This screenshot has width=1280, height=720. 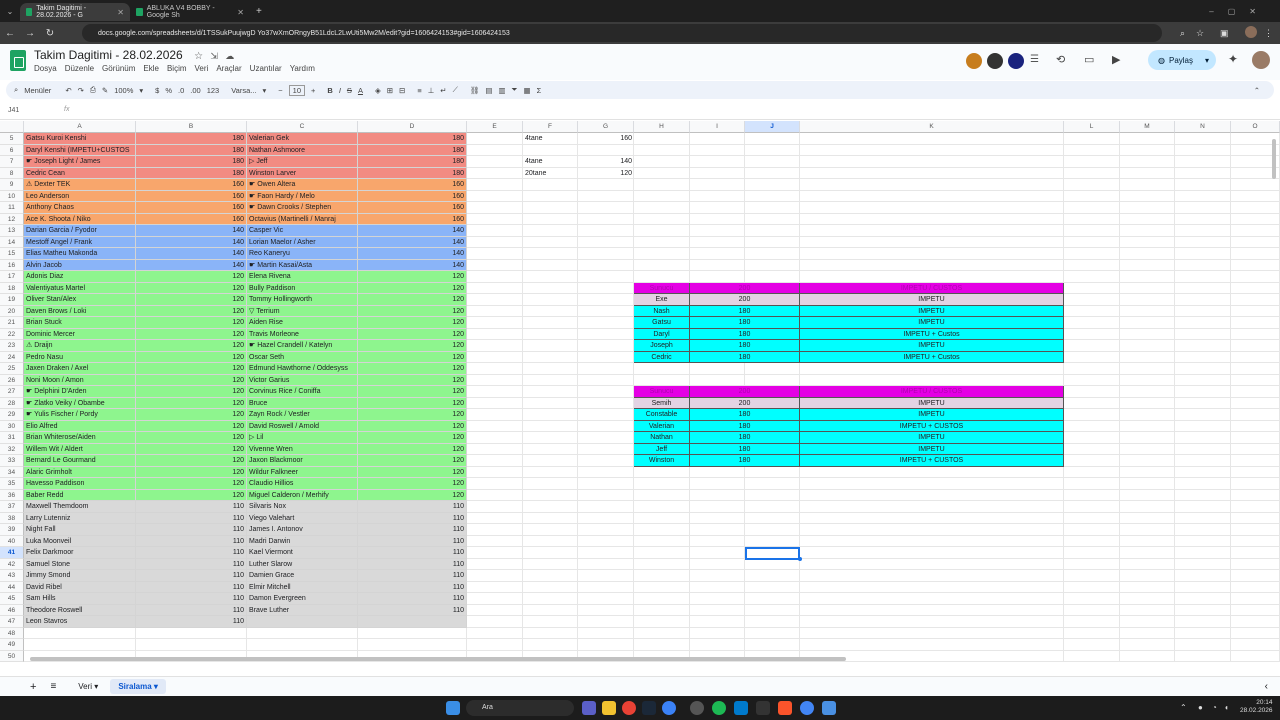 What do you see at coordinates (80, 311) in the screenshot?
I see `player-name-cell: Daven Brows / Loki` at bounding box center [80, 311].